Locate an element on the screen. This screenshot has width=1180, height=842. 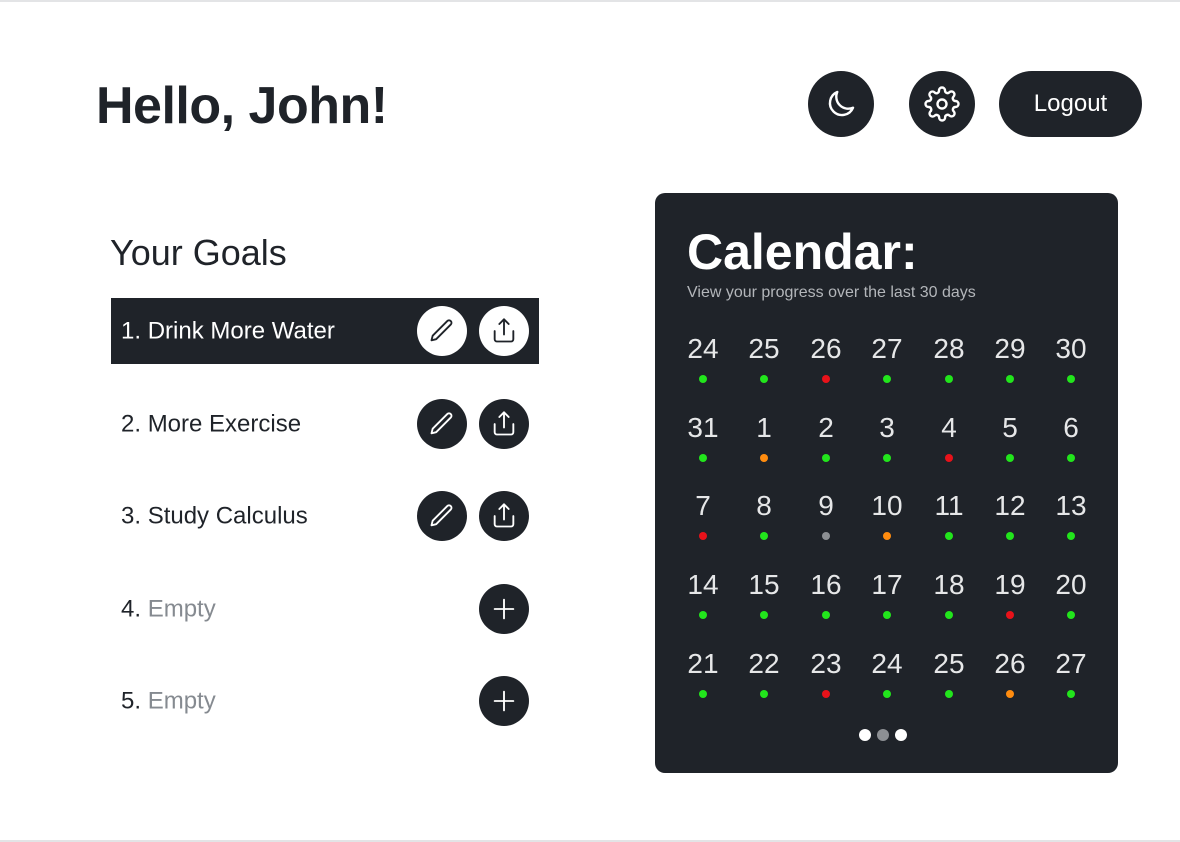
calendar-day: 28 is located at coordinates (949, 349).